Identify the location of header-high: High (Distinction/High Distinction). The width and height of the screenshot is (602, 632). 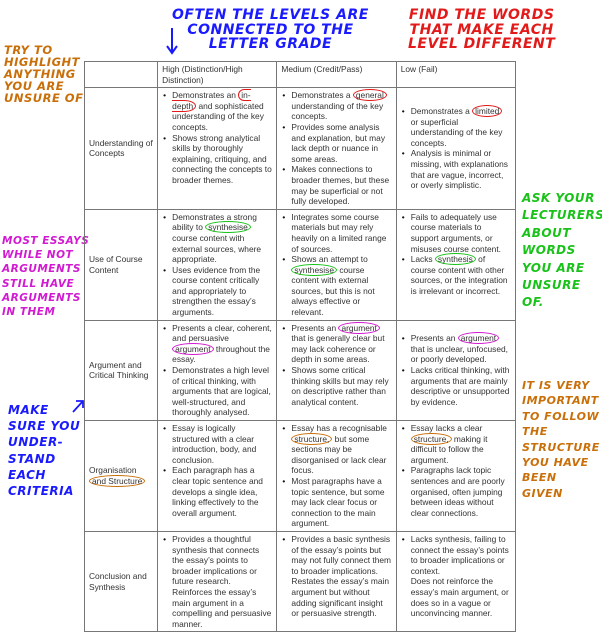
(217, 74).